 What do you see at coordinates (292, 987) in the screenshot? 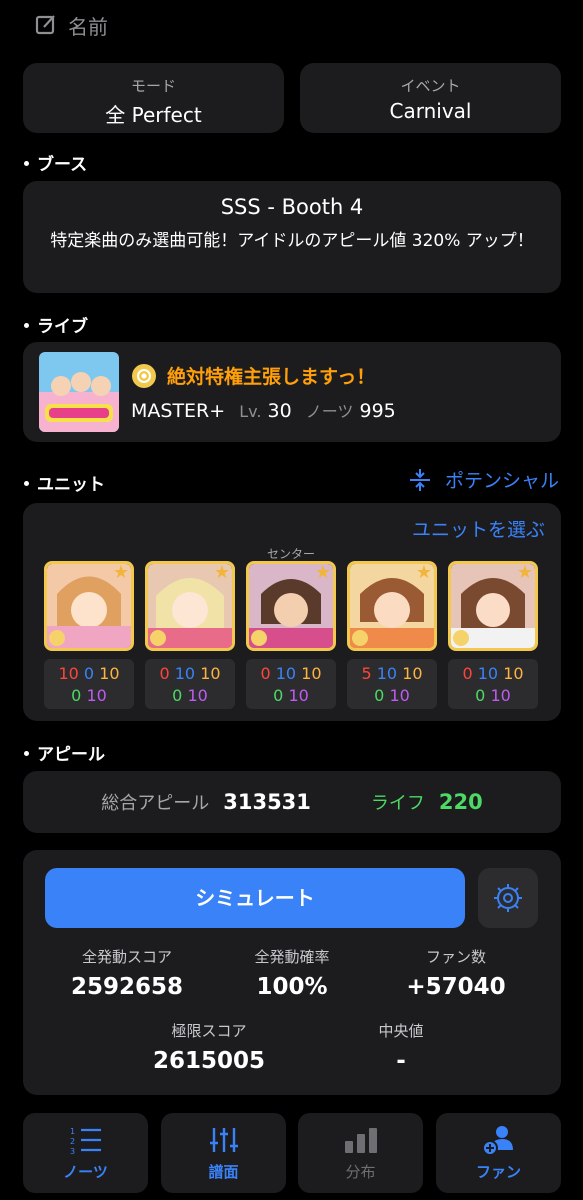
I see `full-rate-value: 100%` at bounding box center [292, 987].